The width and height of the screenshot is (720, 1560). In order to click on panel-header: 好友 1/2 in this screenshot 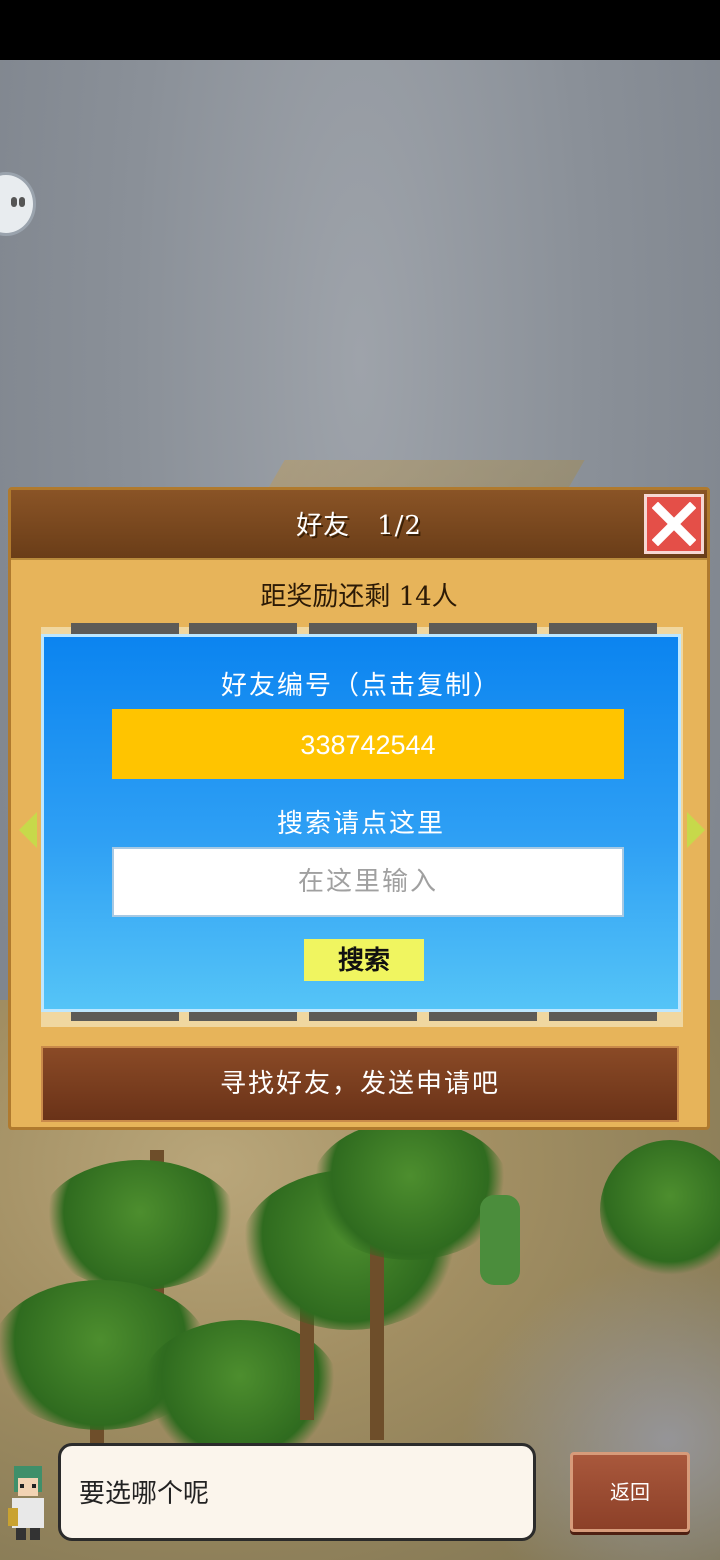, I will do `click(359, 525)`.